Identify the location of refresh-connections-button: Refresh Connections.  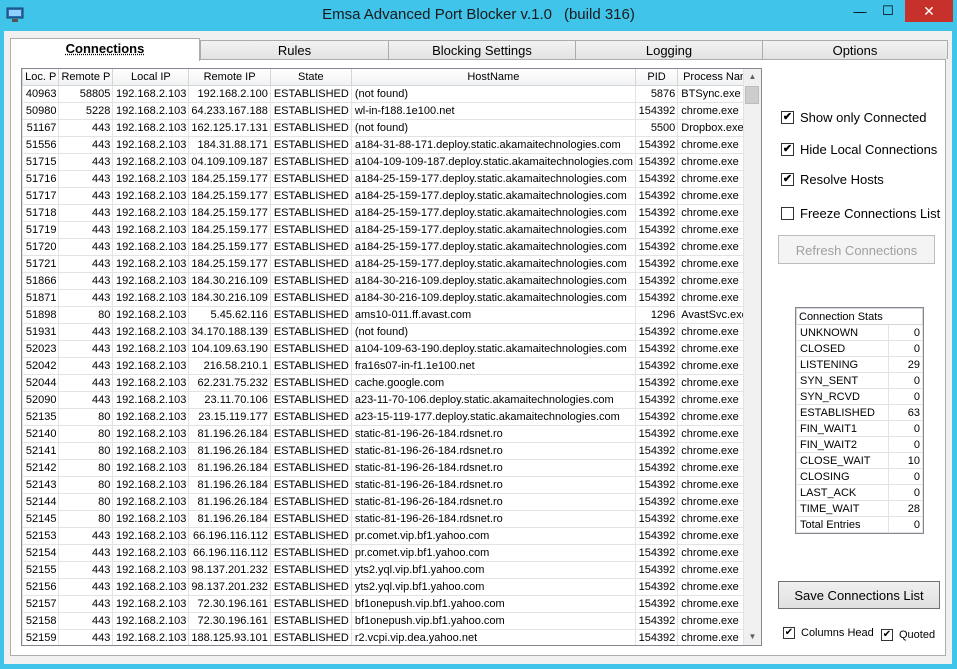
(856, 249).